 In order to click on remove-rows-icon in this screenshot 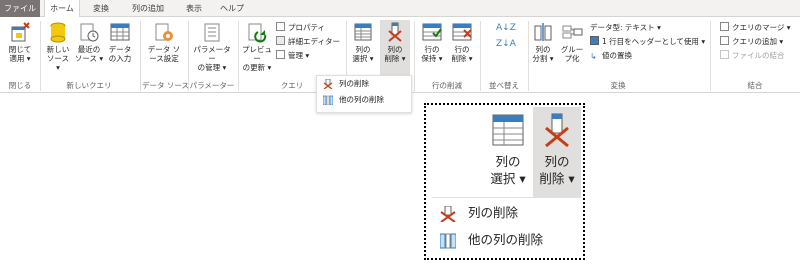, I will do `click(462, 32)`.